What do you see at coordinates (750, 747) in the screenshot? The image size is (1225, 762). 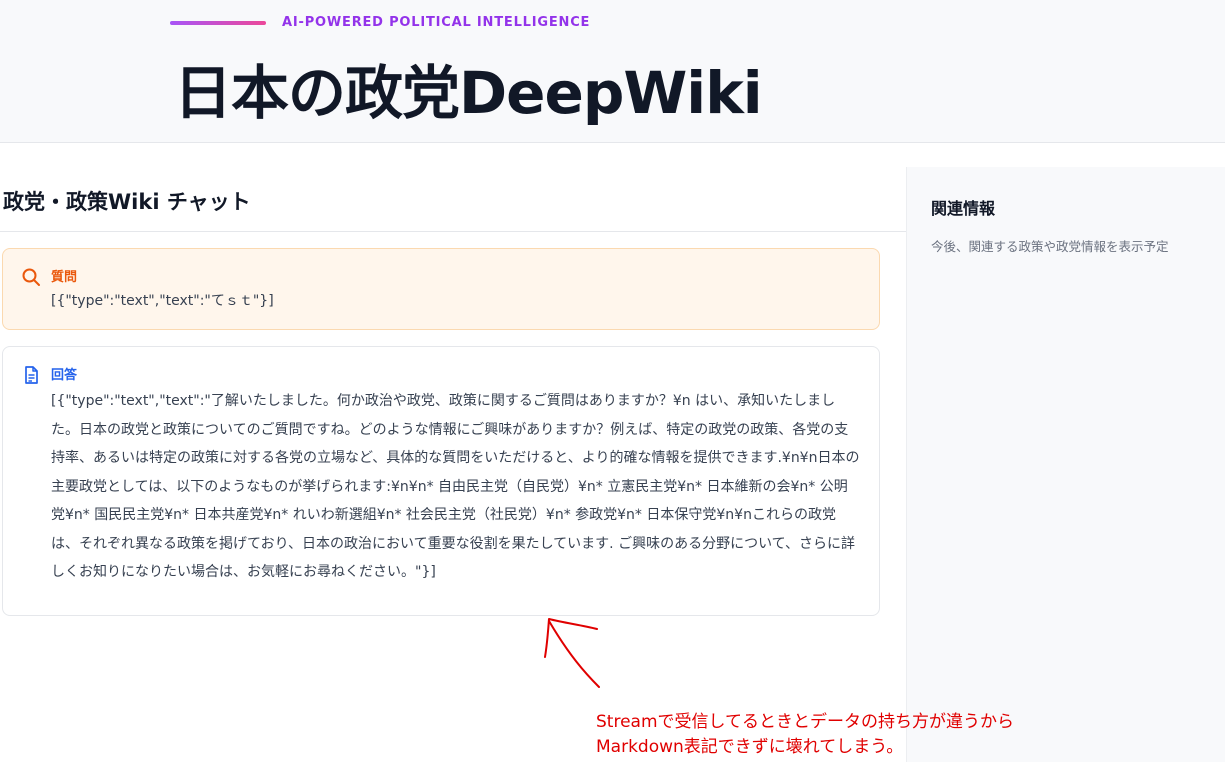 I see `annotation-line: Markdown表記できずに壊れてしまう。` at bounding box center [750, 747].